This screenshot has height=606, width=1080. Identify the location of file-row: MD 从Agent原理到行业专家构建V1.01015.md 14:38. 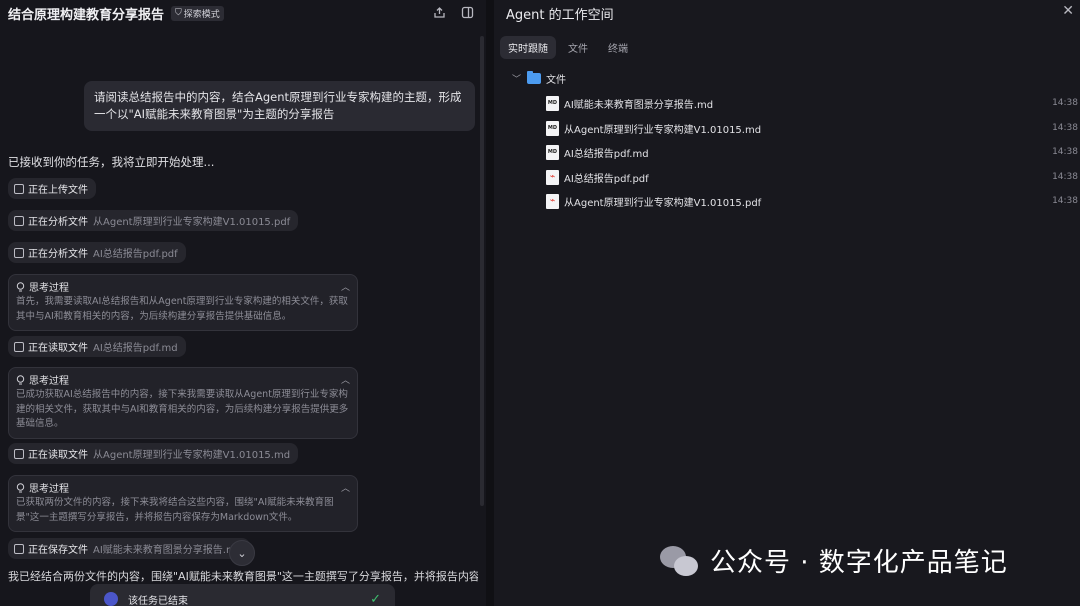
(813, 128).